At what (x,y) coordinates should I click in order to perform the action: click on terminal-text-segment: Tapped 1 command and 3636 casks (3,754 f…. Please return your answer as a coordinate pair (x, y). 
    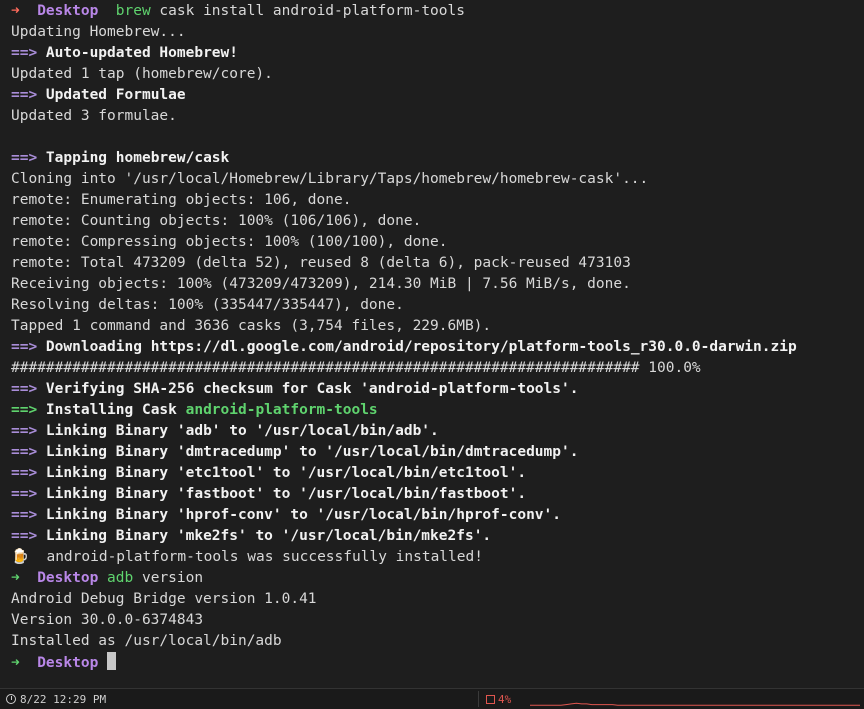
    Looking at the image, I should click on (251, 326).